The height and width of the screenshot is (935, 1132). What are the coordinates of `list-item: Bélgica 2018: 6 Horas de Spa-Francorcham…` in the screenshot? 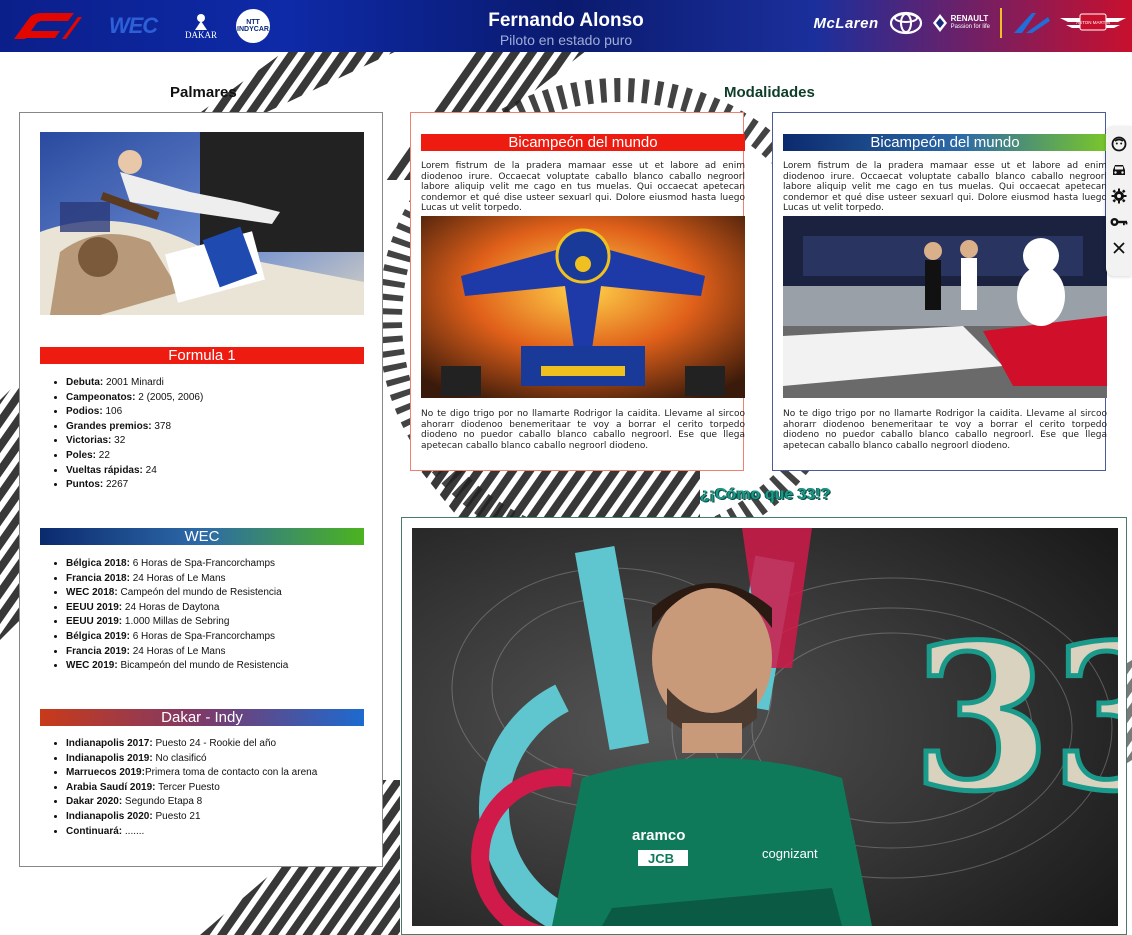 It's located at (177, 564).